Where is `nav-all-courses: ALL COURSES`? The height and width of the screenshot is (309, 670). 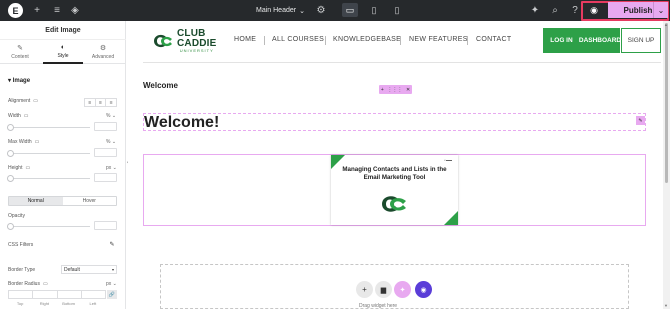
nav-all-courses: ALL COURSES is located at coordinates (298, 39).